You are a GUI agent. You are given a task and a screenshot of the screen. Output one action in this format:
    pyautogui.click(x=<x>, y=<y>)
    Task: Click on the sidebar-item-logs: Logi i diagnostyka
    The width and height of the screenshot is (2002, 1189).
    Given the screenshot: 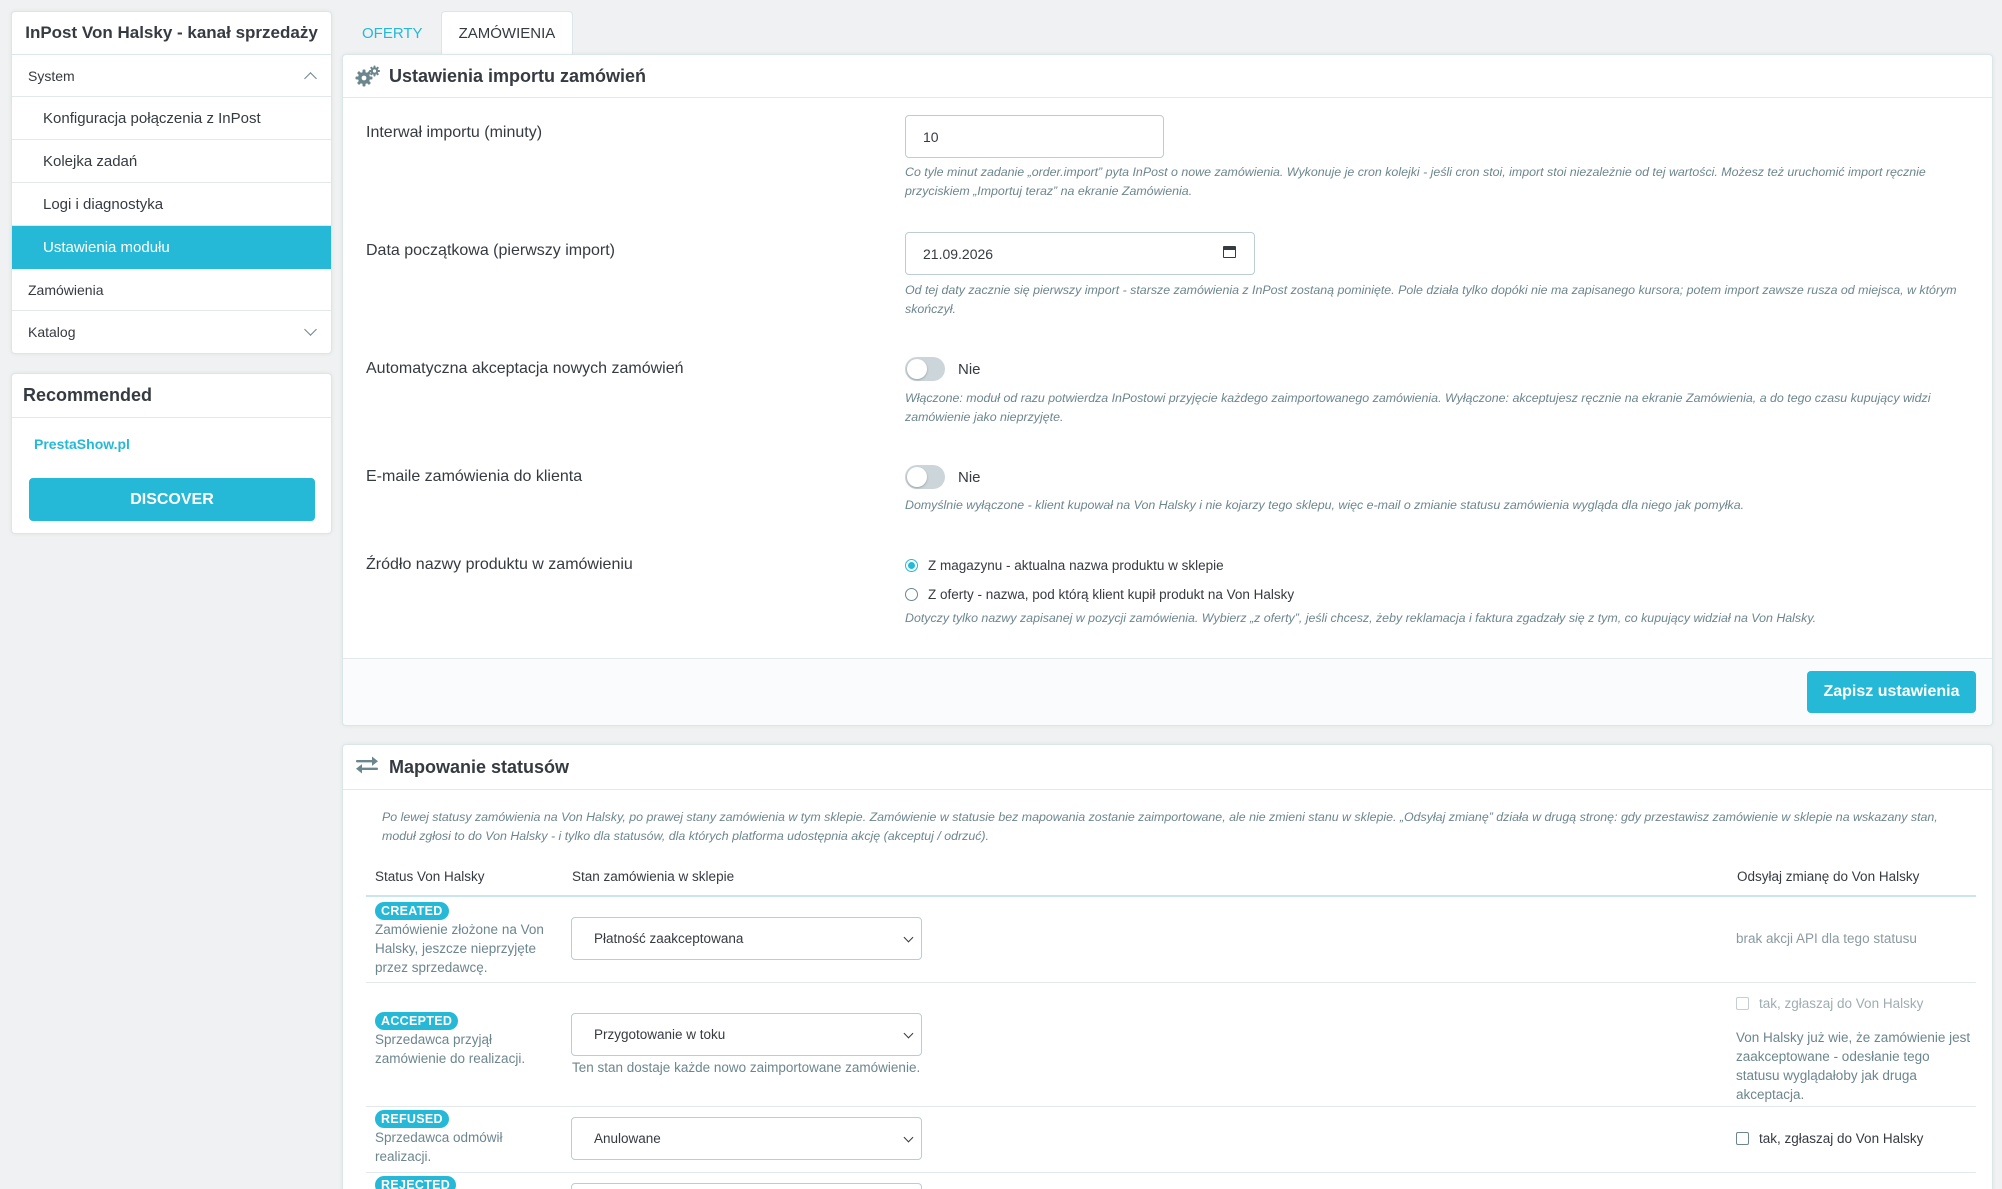 What is the action you would take?
    pyautogui.click(x=171, y=204)
    